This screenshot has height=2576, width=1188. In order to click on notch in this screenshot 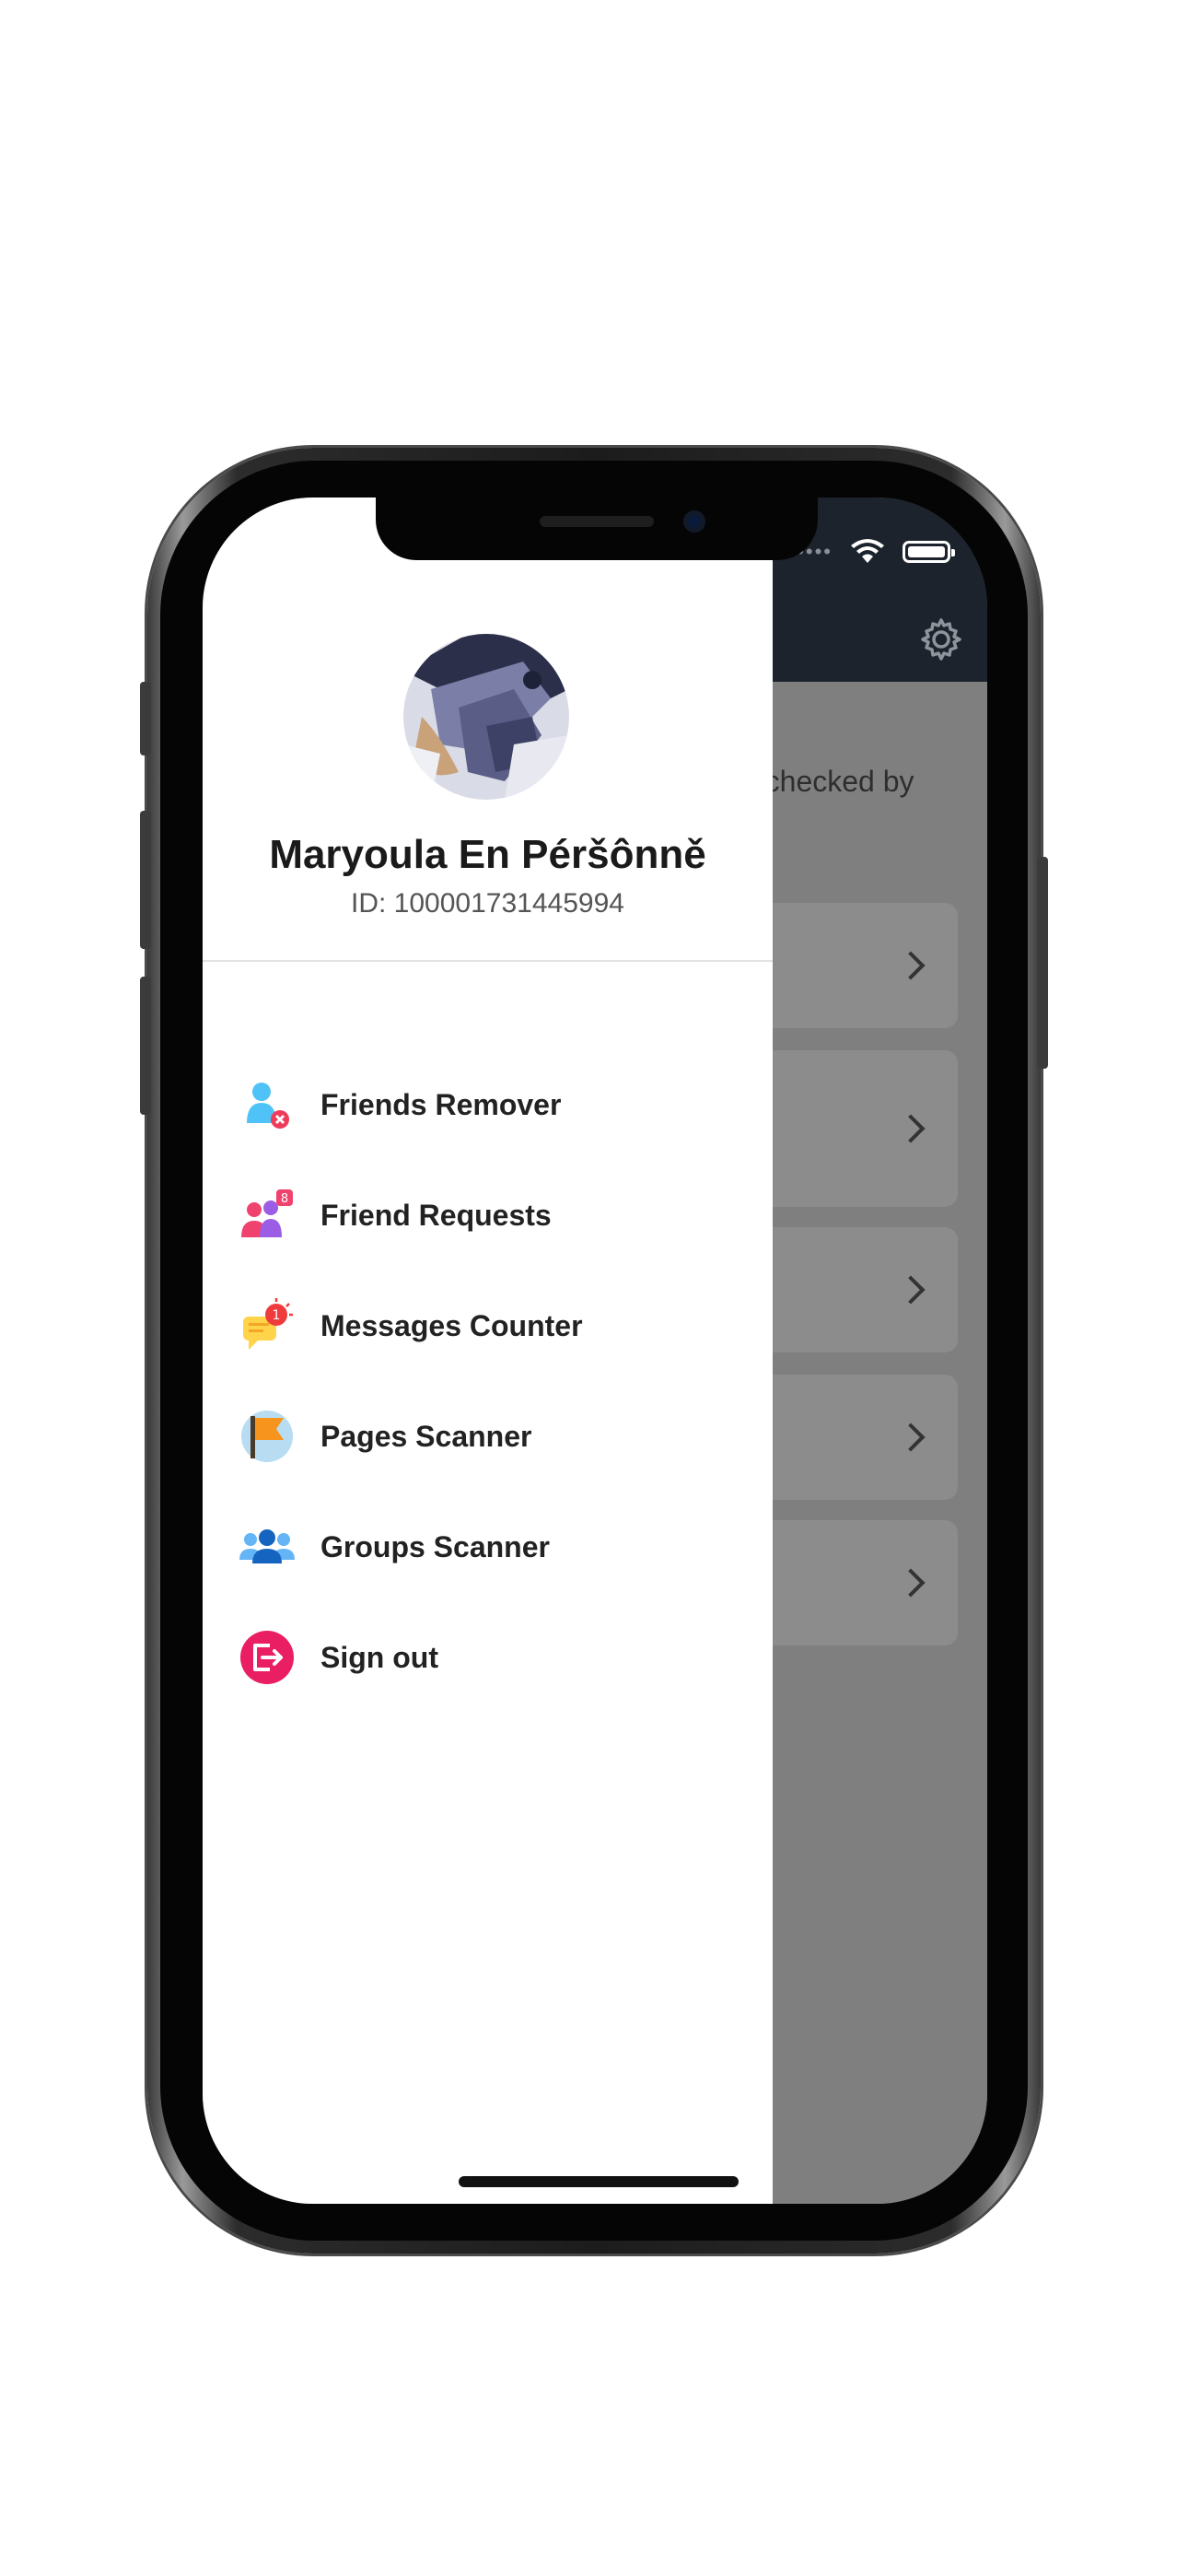, I will do `click(597, 529)`.